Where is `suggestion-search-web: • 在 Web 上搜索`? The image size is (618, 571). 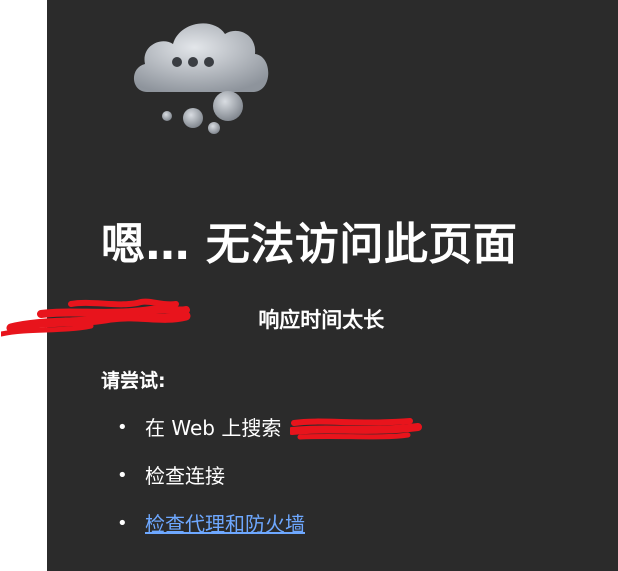
suggestion-search-web: • 在 Web 上搜索 is located at coordinates (261, 428).